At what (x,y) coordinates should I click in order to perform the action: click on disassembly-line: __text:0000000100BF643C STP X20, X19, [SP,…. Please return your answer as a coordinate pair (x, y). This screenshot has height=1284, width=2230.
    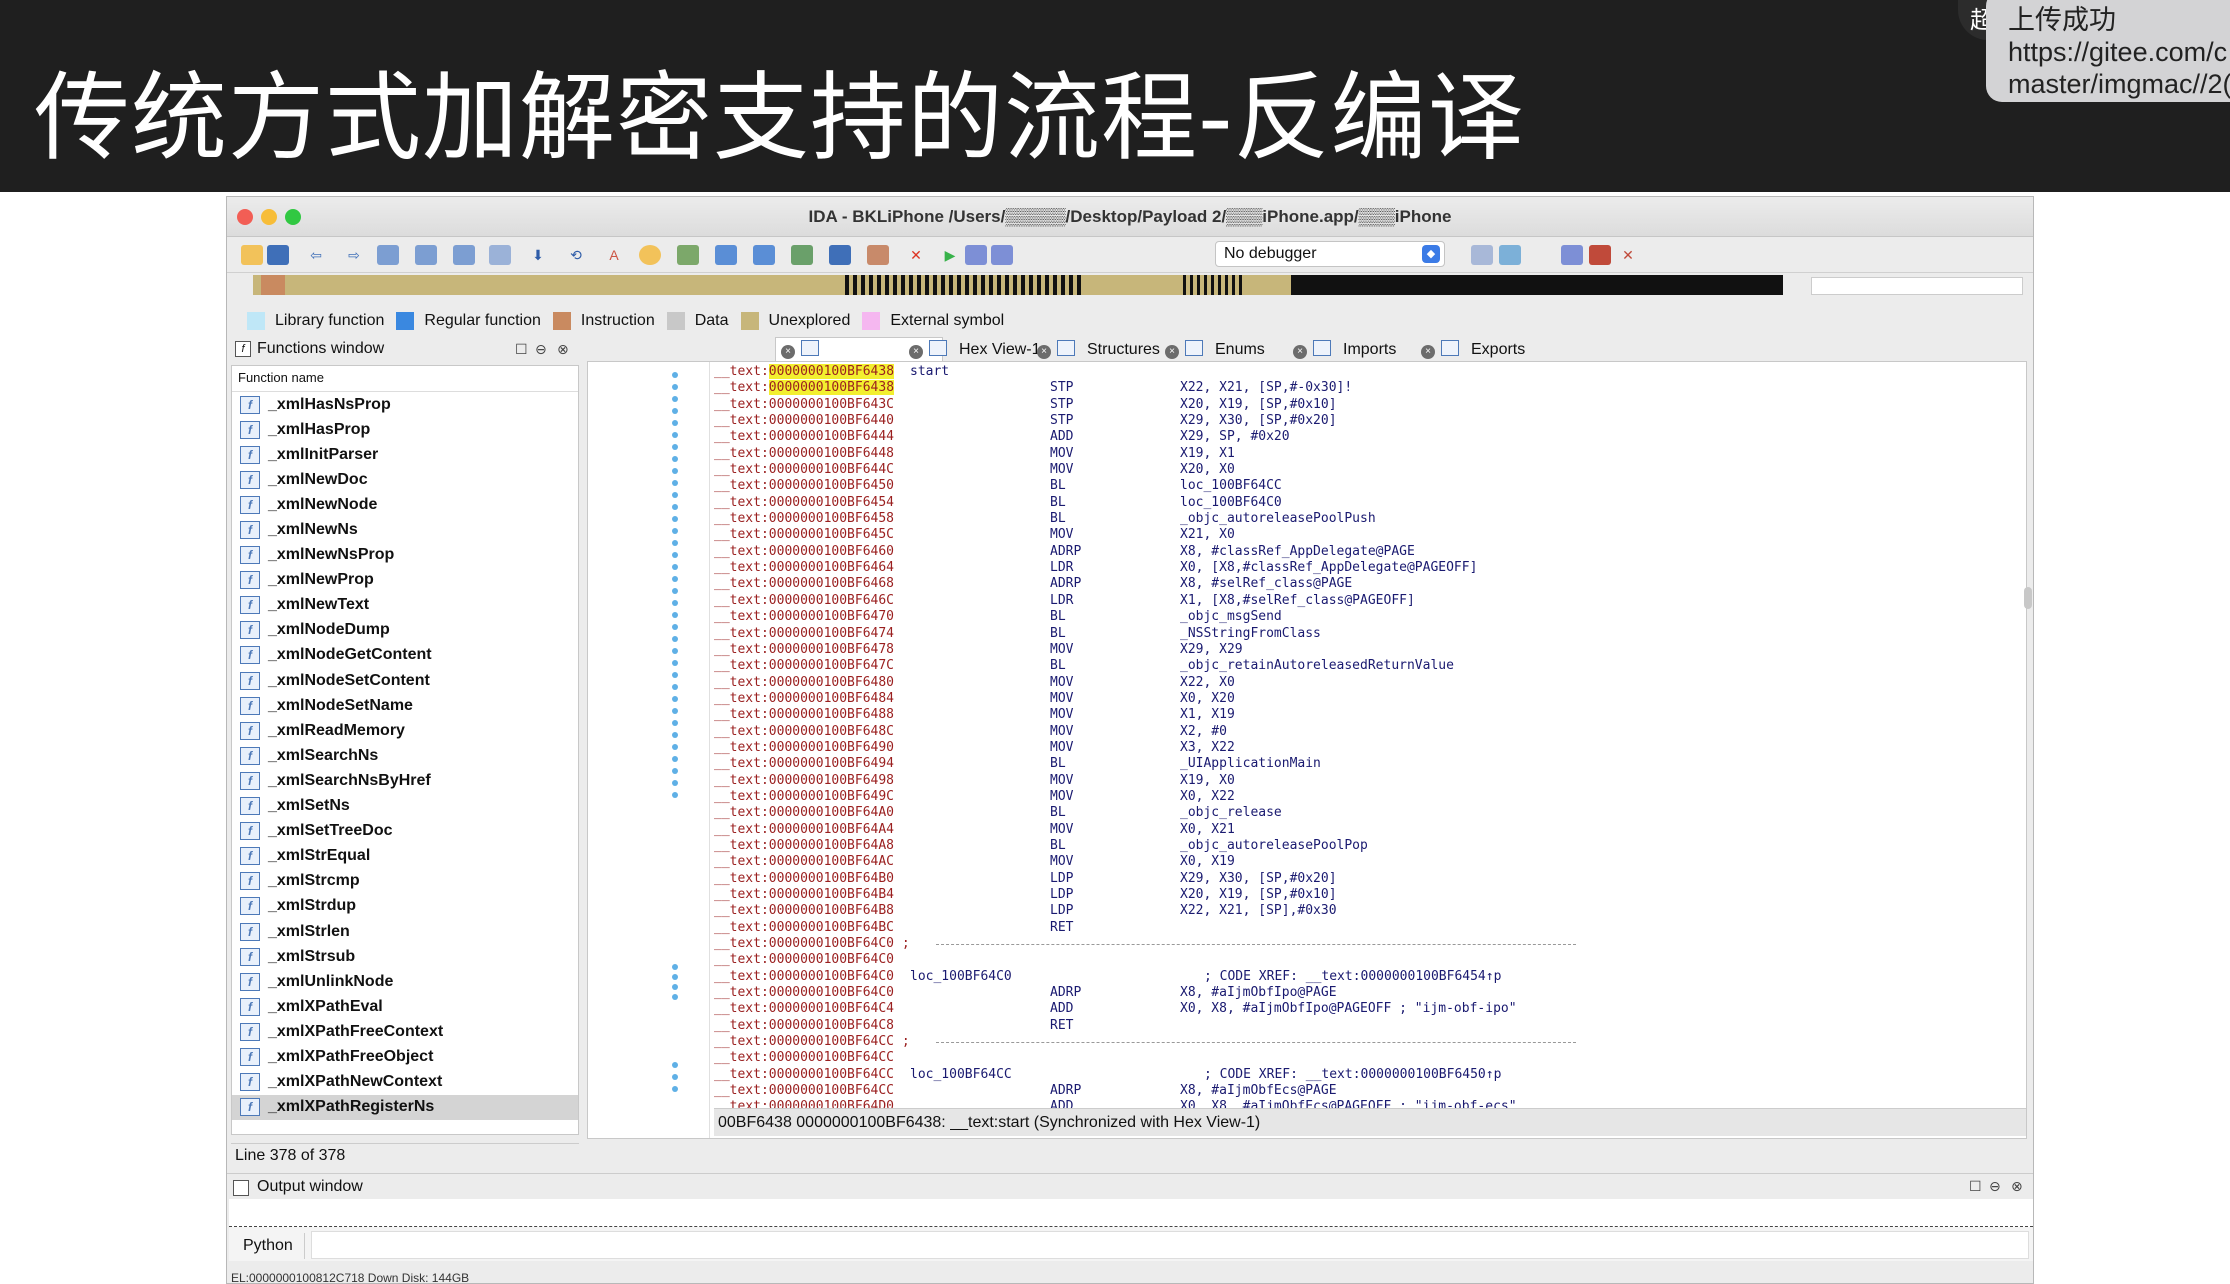
    Looking at the image, I should click on (1364, 405).